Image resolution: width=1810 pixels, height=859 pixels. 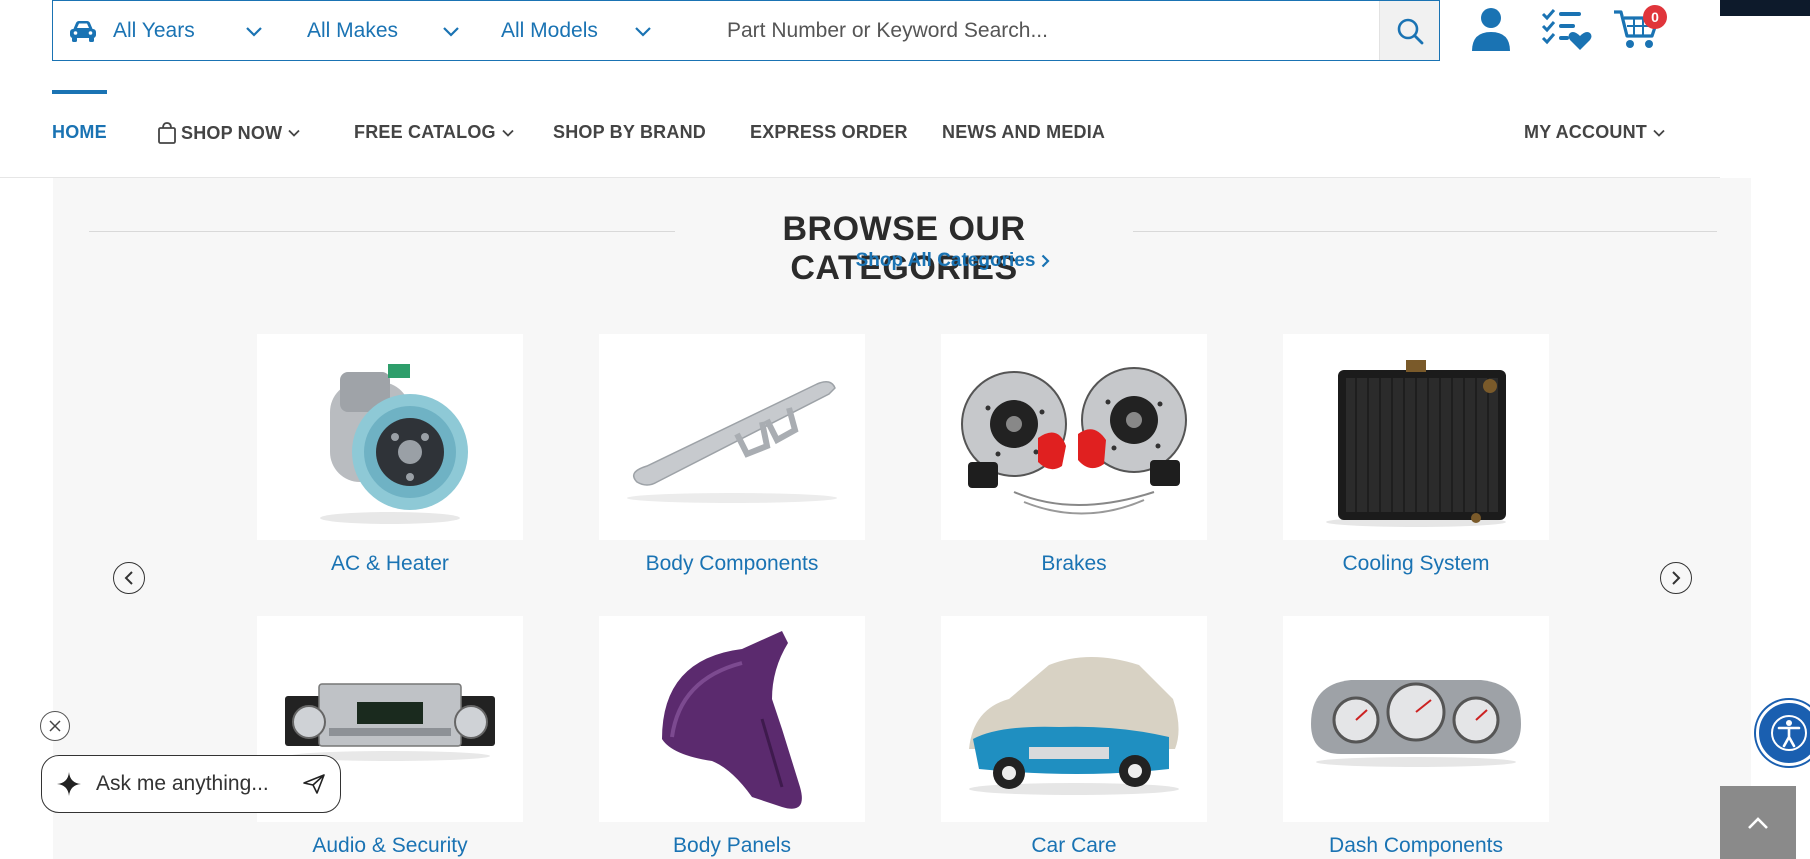 I want to click on category-name: Body Components, so click(x=732, y=563).